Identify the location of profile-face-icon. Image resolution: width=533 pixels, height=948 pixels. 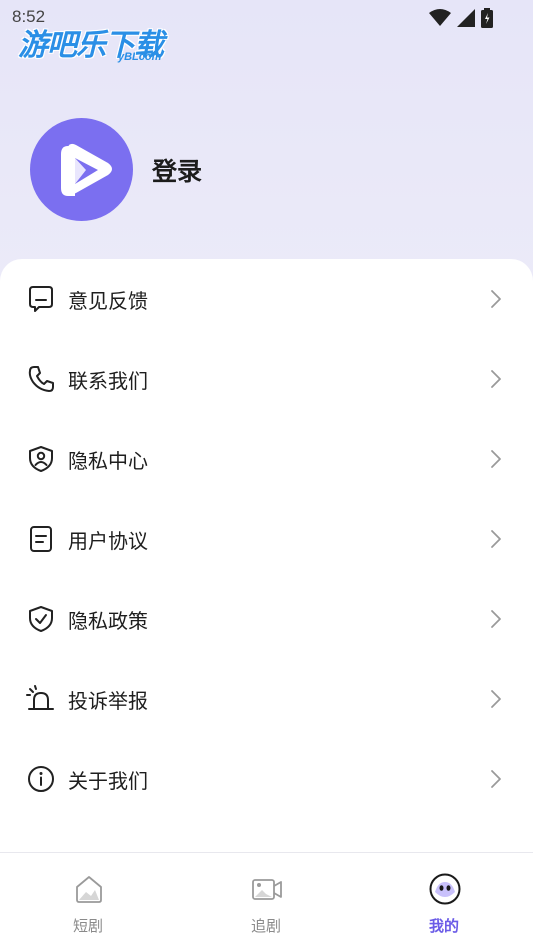
(445, 889).